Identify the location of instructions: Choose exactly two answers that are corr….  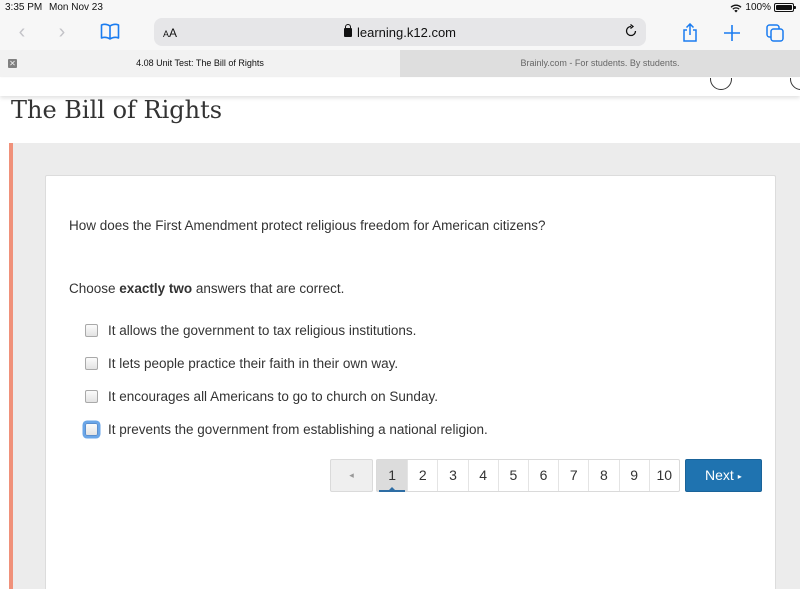
(207, 288).